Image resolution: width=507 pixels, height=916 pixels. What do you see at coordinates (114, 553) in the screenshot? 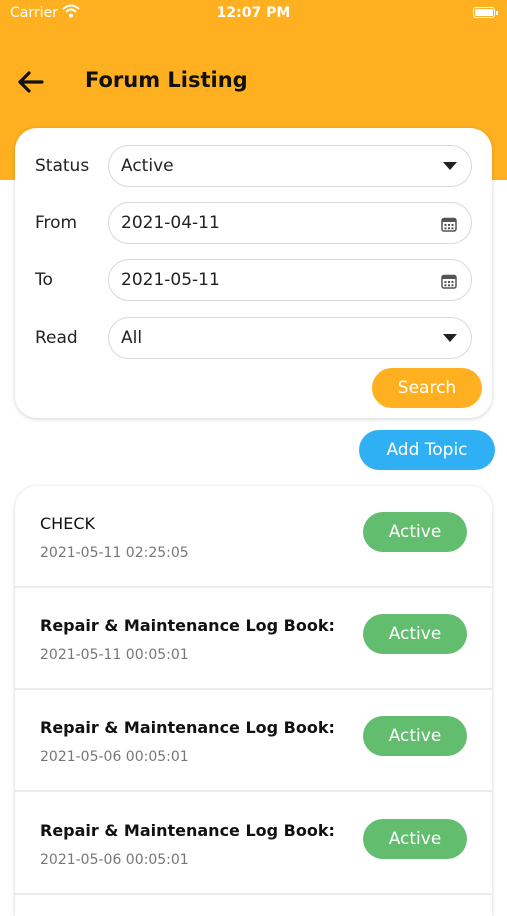
I see `topic-date: 2021-05-11 02:25:05` at bounding box center [114, 553].